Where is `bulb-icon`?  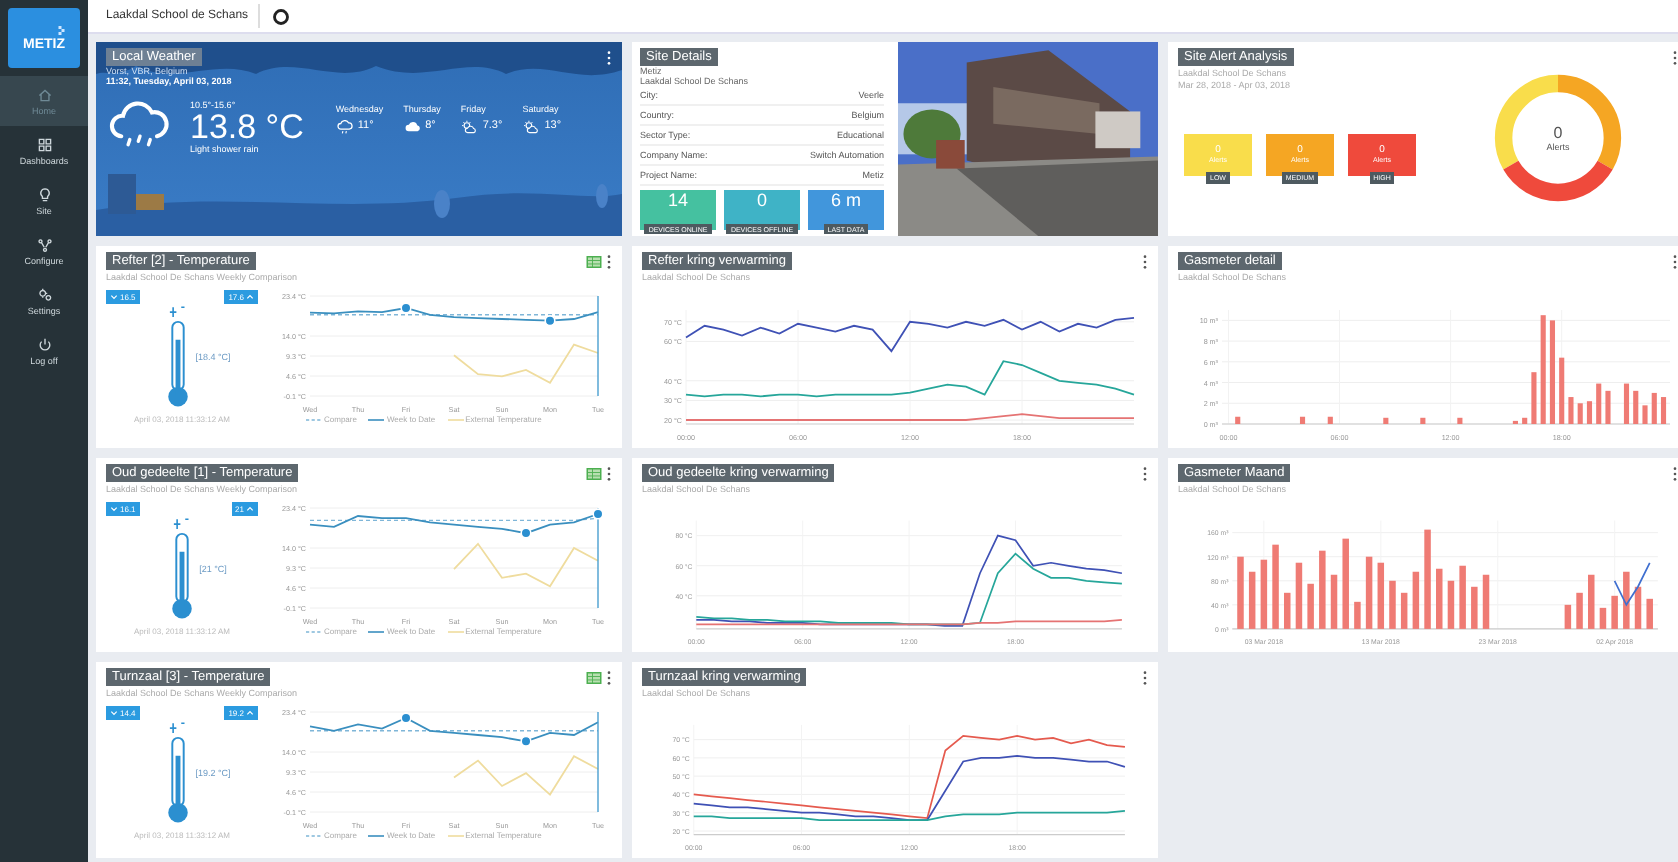
bulb-icon is located at coordinates (44, 195).